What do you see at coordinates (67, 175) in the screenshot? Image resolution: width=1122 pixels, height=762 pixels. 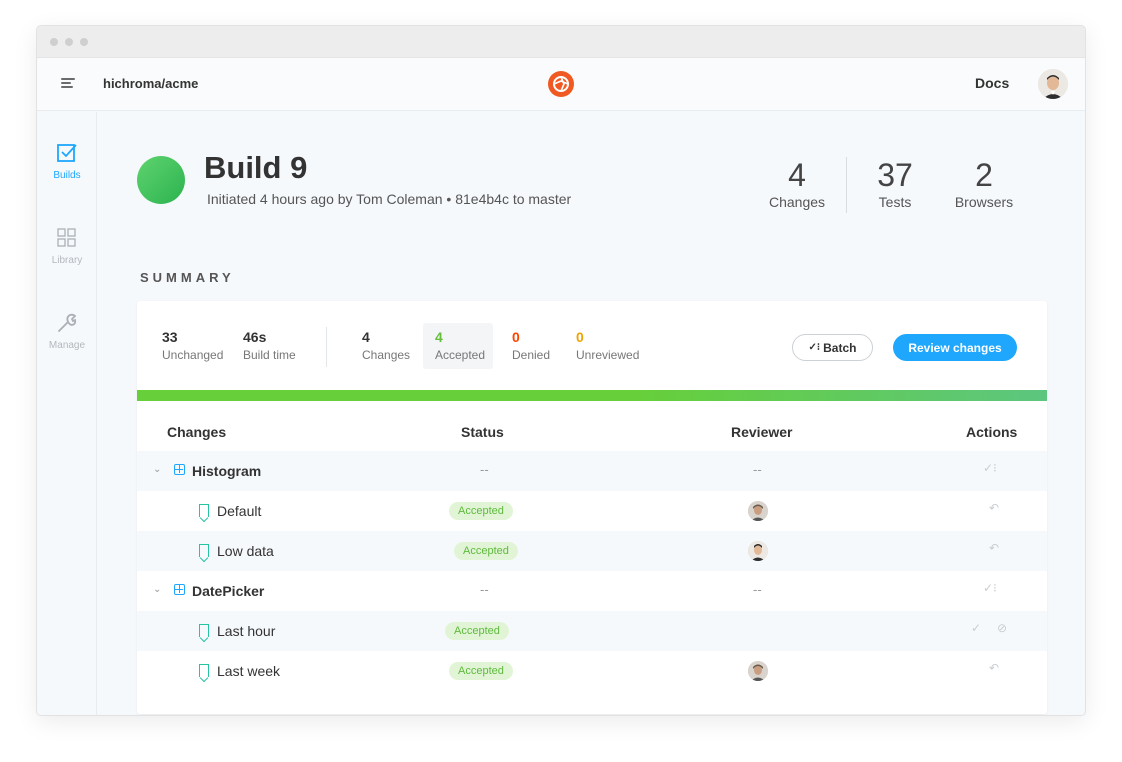 I see `sidebar-item-label: Builds` at bounding box center [67, 175].